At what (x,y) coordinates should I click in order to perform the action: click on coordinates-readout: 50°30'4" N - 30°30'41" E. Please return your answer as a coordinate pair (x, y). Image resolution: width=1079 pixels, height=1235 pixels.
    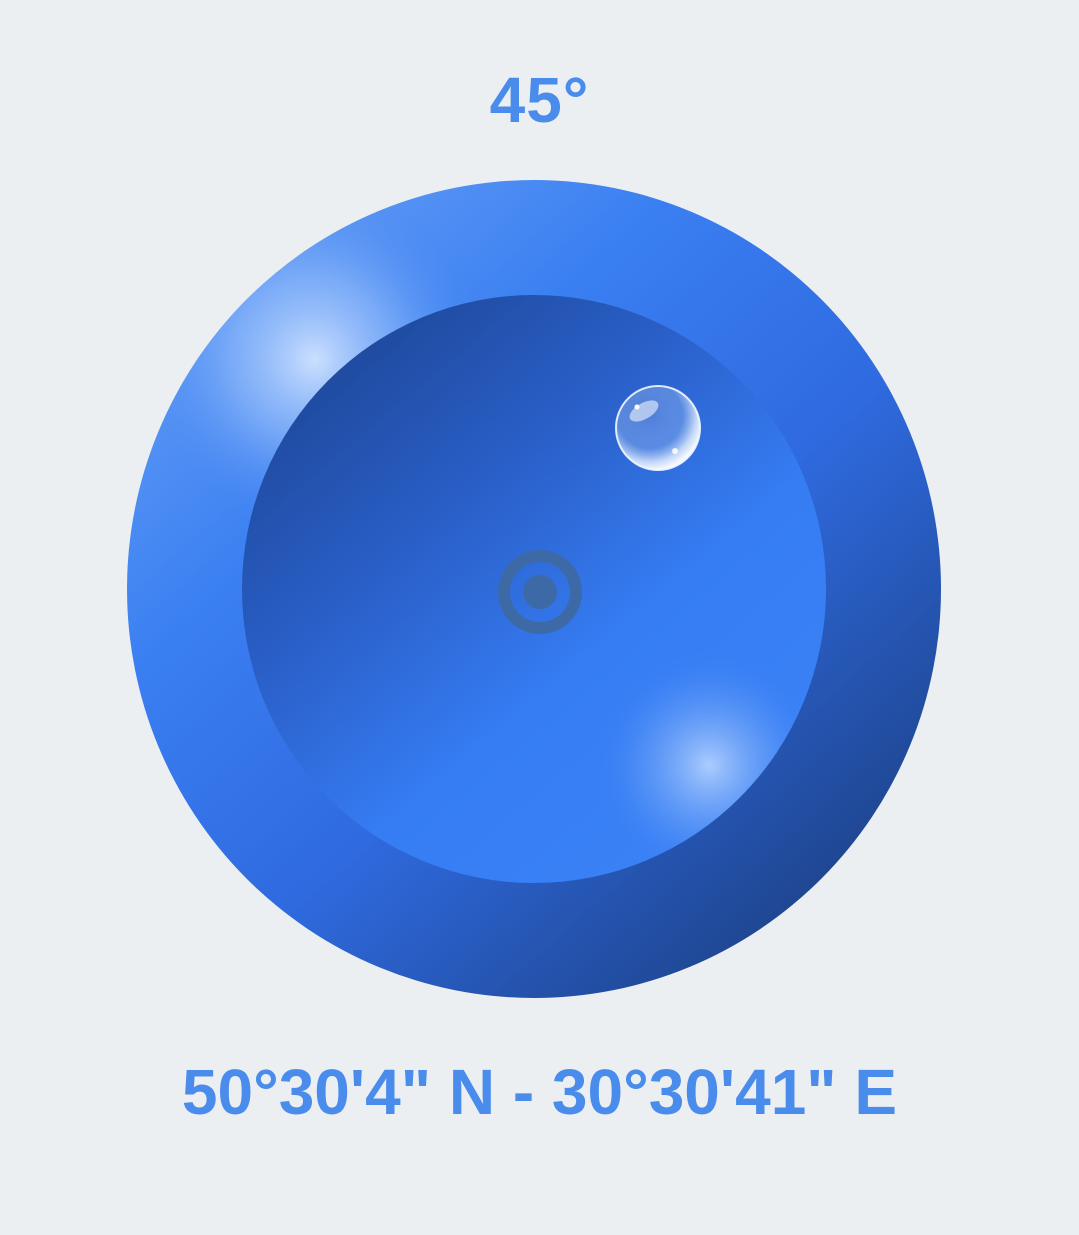
    Looking at the image, I should click on (539, 1092).